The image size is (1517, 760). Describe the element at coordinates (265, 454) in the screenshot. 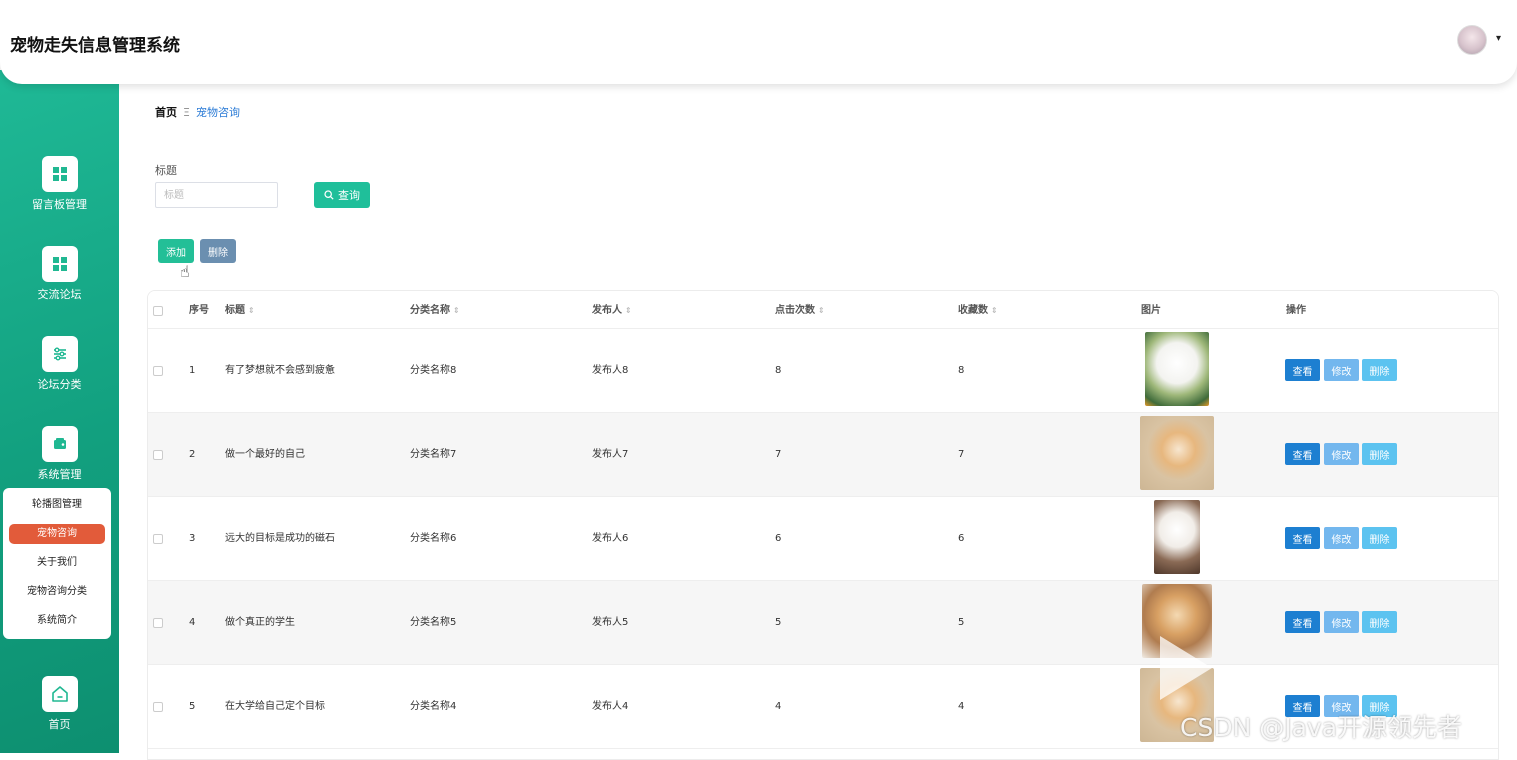

I see `cell-title: 做一个最好的自己` at that location.